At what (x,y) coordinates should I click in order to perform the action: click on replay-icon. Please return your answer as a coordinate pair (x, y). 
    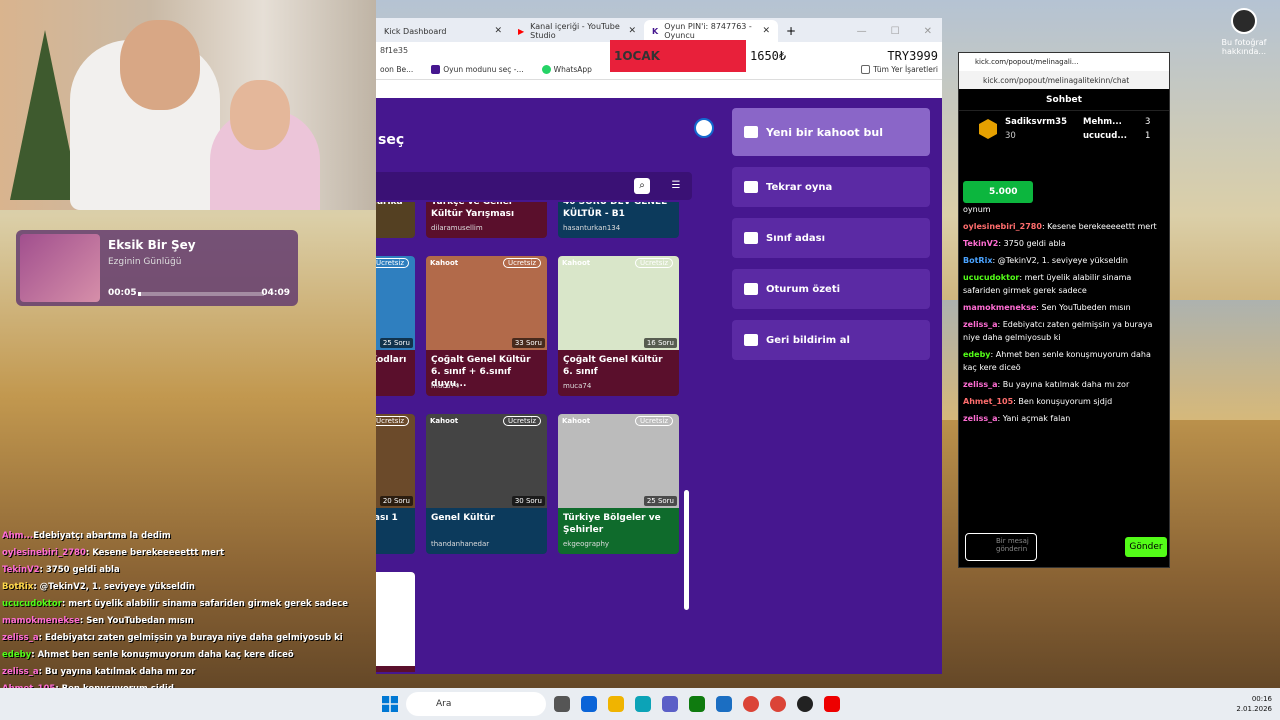
    Looking at the image, I should click on (751, 187).